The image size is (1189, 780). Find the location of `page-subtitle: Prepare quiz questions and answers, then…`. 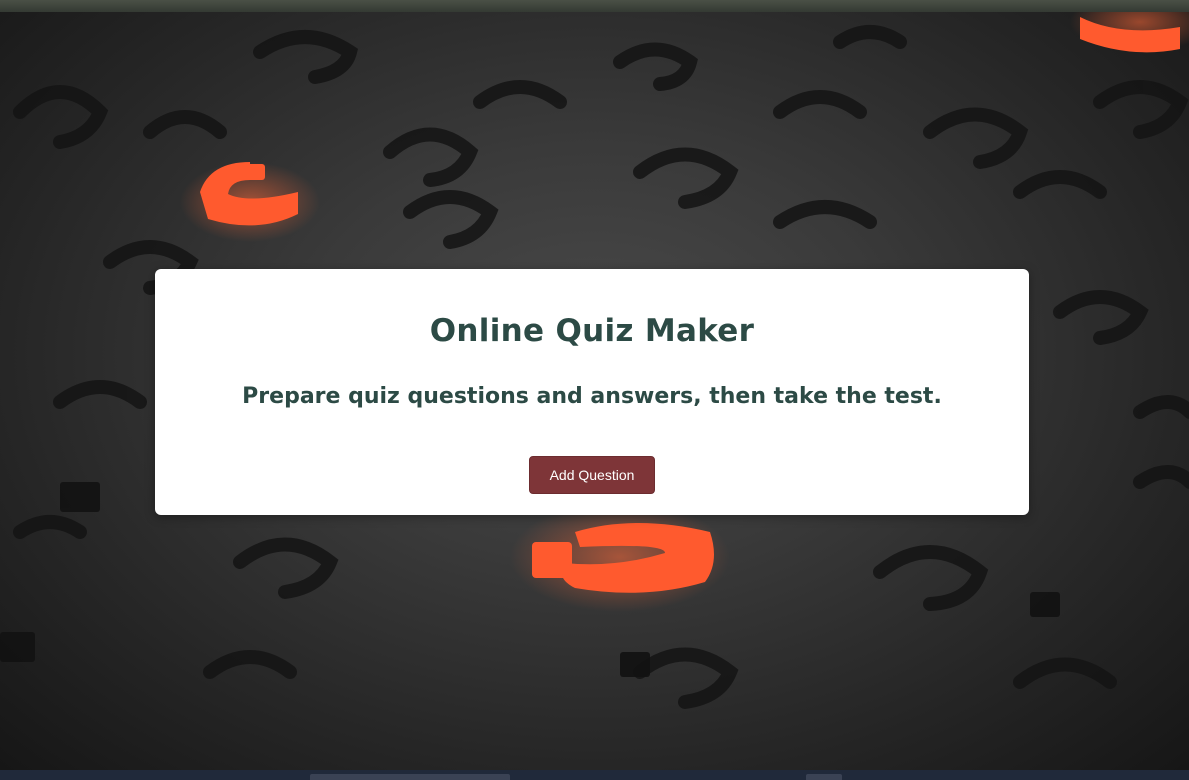

page-subtitle: Prepare quiz questions and answers, then… is located at coordinates (592, 396).